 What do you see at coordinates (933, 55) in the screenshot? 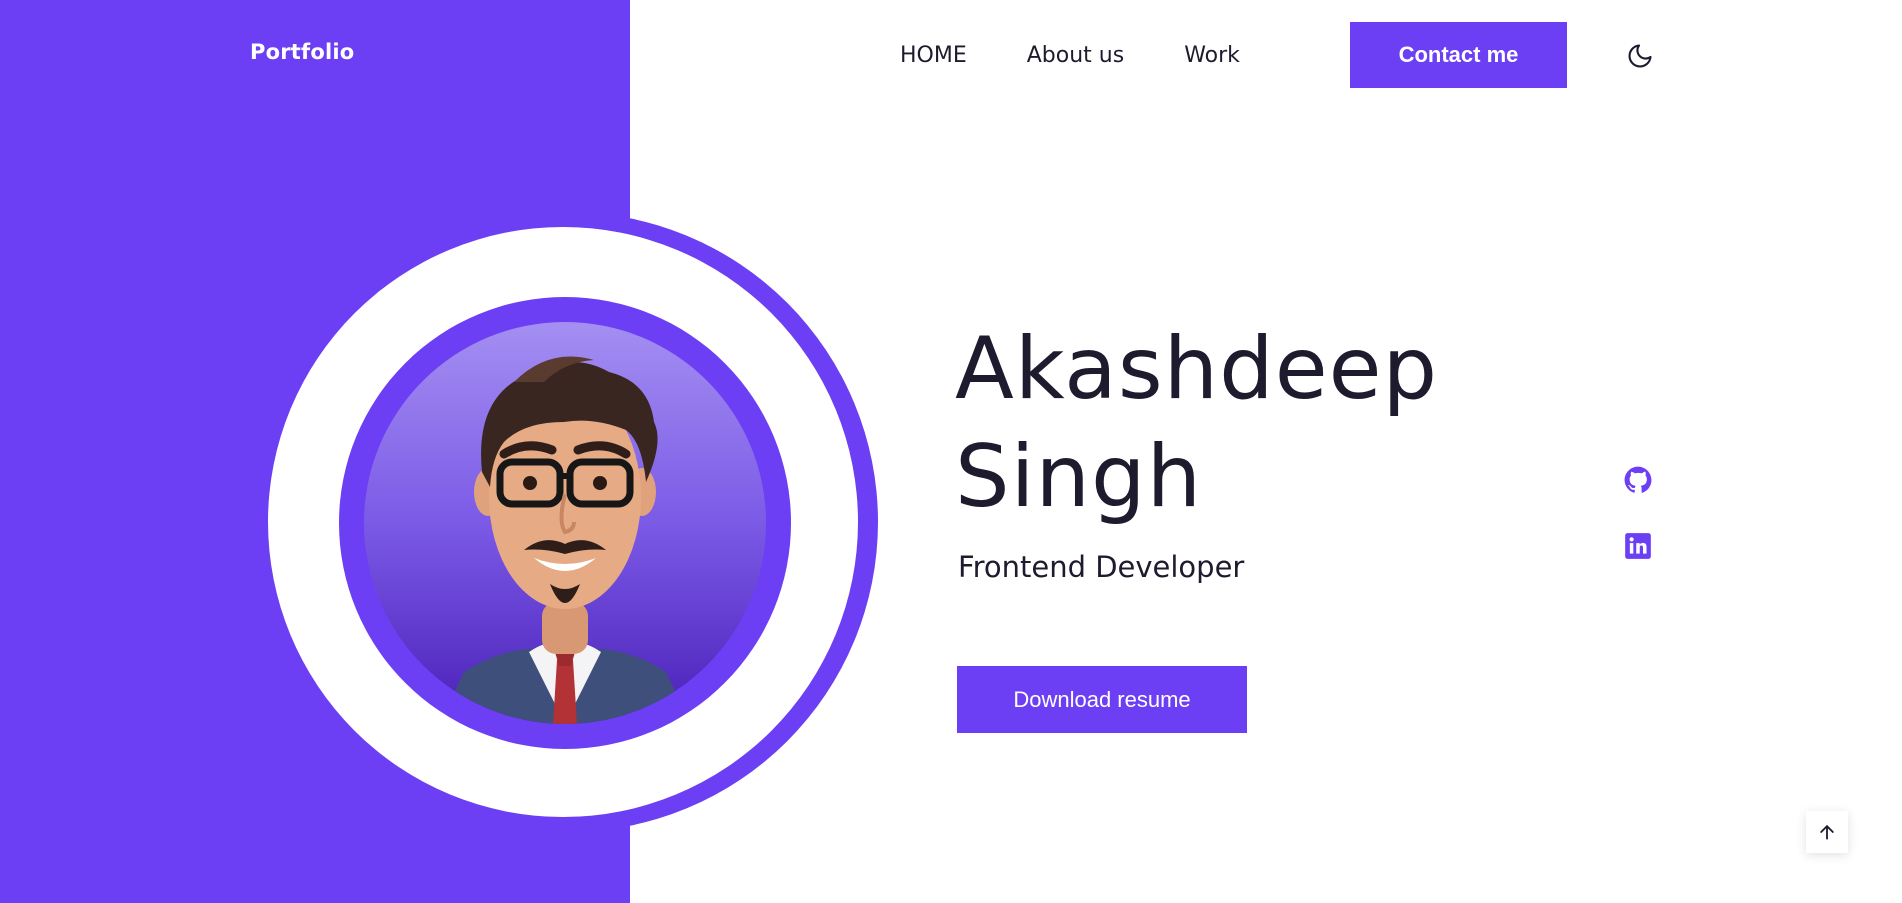
I see `nav-home: HOME` at bounding box center [933, 55].